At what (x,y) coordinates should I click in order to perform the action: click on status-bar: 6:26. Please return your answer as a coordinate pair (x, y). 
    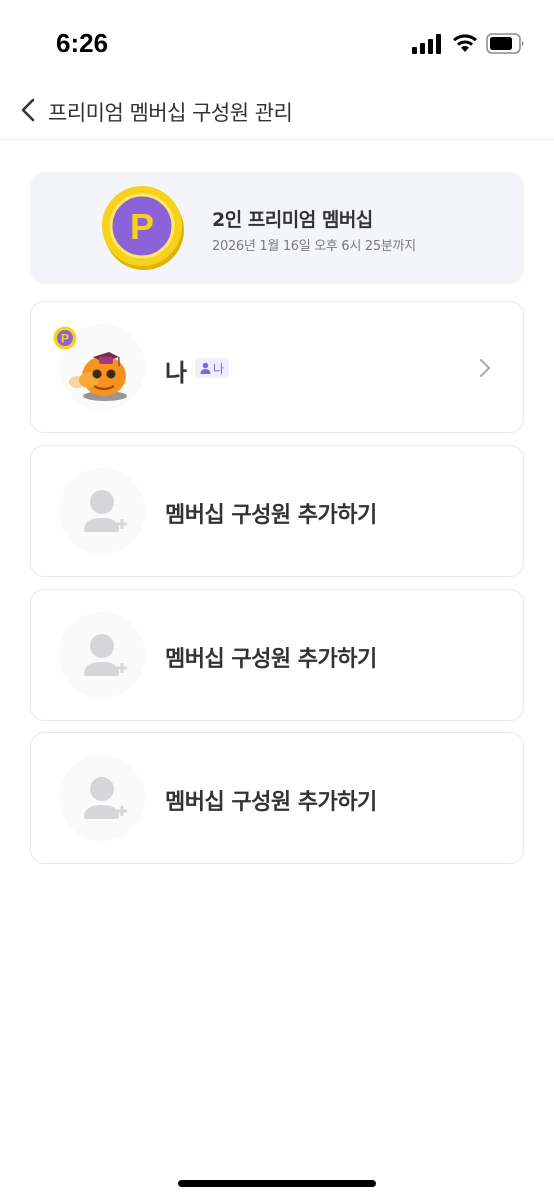
    Looking at the image, I should click on (277, 40).